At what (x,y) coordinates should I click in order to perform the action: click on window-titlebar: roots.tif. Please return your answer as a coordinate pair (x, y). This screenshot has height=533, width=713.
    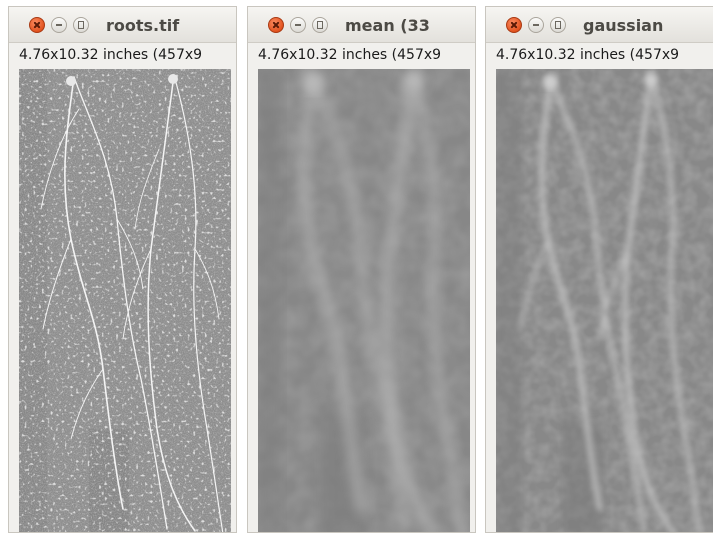
    Looking at the image, I should click on (122, 25).